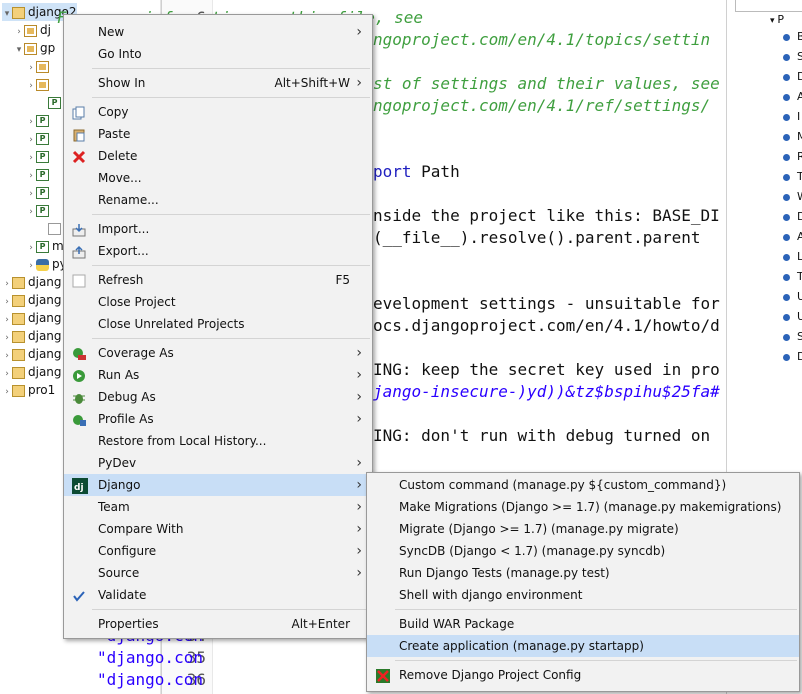  Describe the element at coordinates (218, 324) in the screenshot. I see `menu-item-close-unrelated-projects: Close Unrelated Projects` at that location.